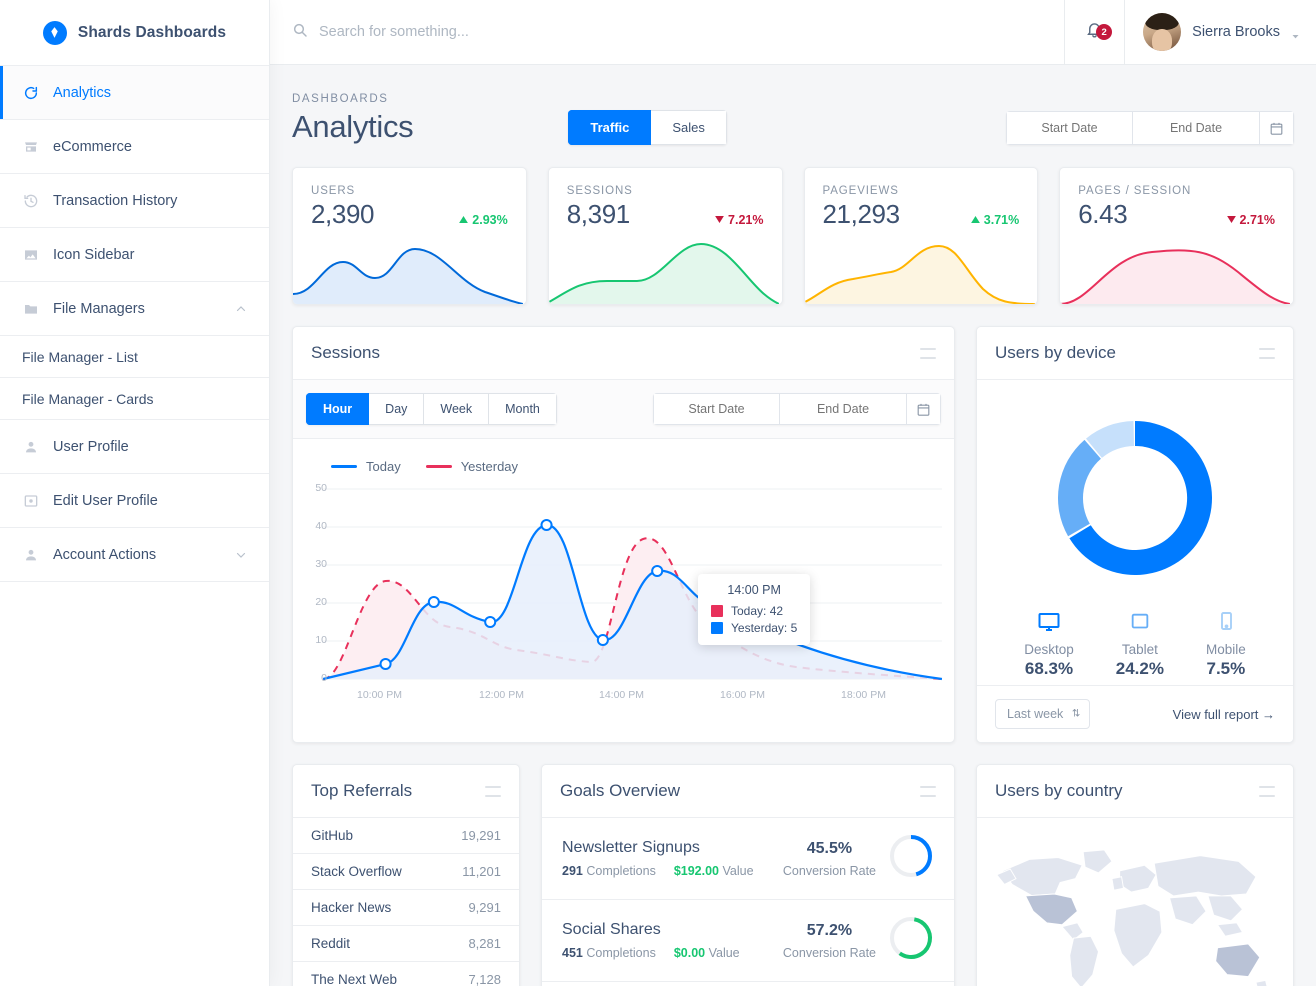 The height and width of the screenshot is (986, 1316). I want to click on device-pct: 24.2%, so click(1139, 668).